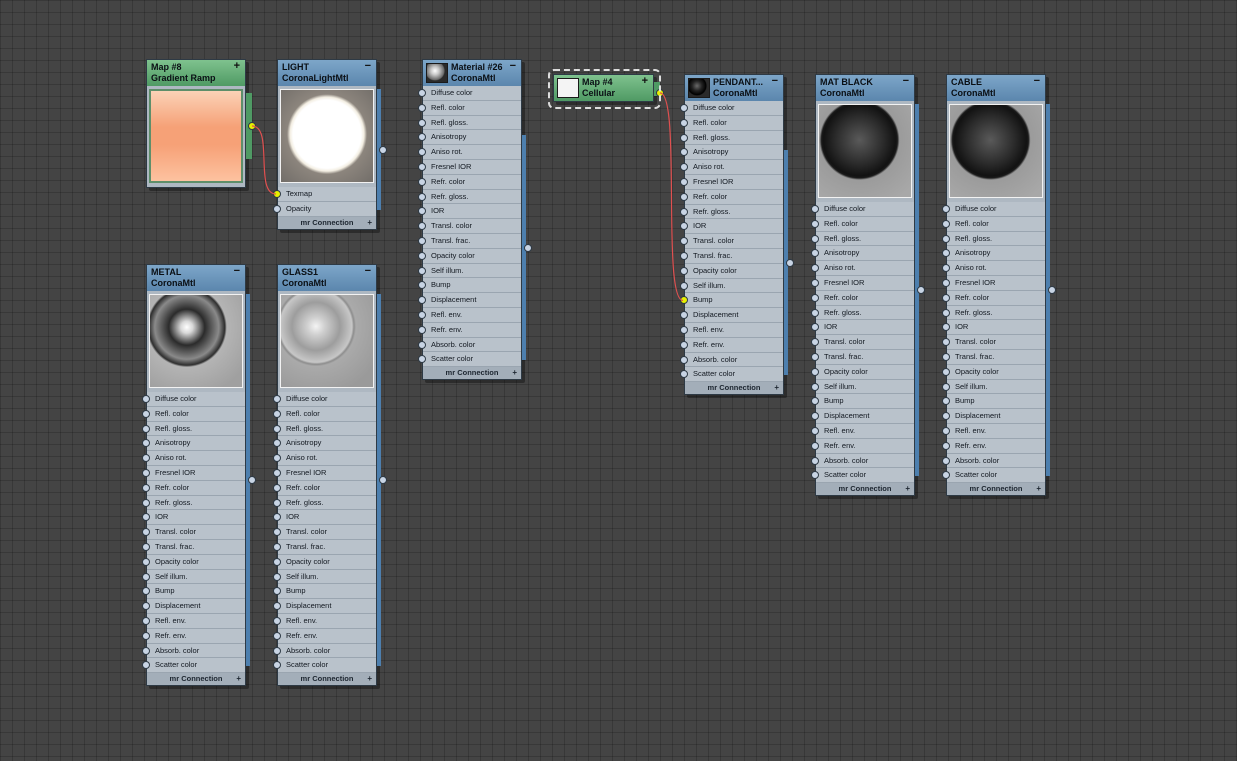  What do you see at coordinates (606, 89) in the screenshot?
I see `node-map4: Map #4 Cellular +` at bounding box center [606, 89].